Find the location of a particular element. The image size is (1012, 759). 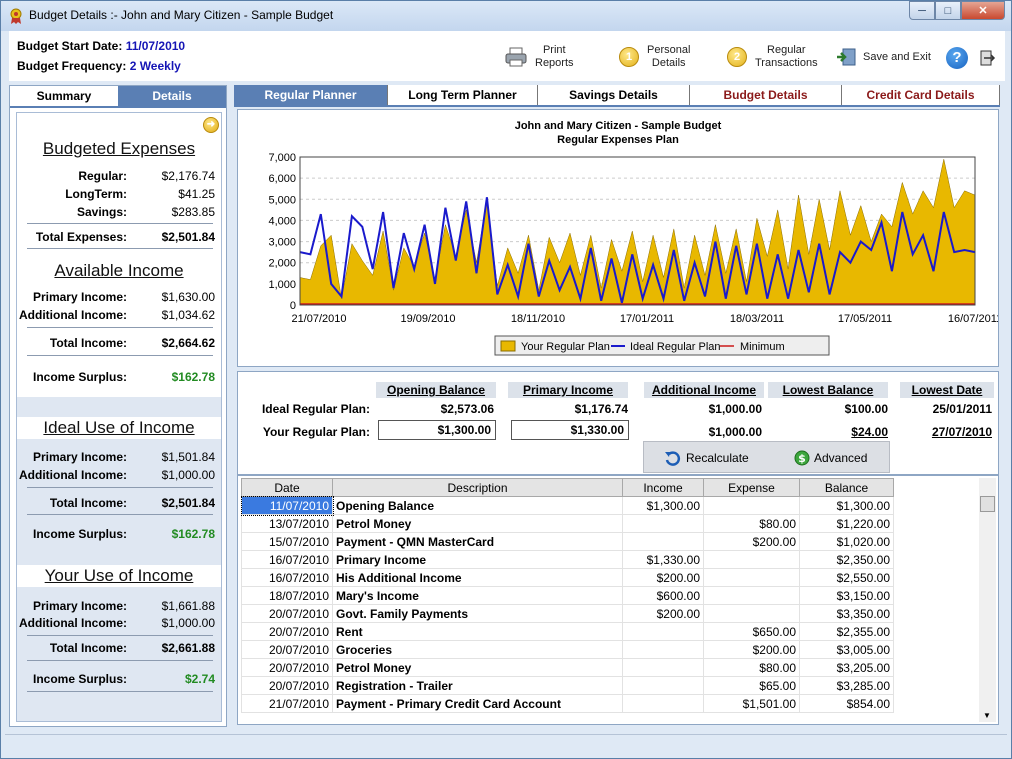

col-expense: Expense is located at coordinates (751, 487).